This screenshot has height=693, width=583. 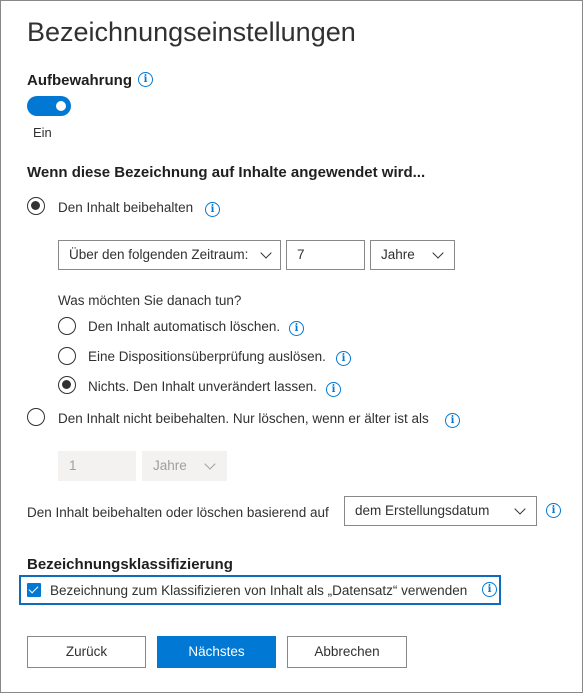 What do you see at coordinates (398, 254) in the screenshot?
I see `period-unit-value: Jahre` at bounding box center [398, 254].